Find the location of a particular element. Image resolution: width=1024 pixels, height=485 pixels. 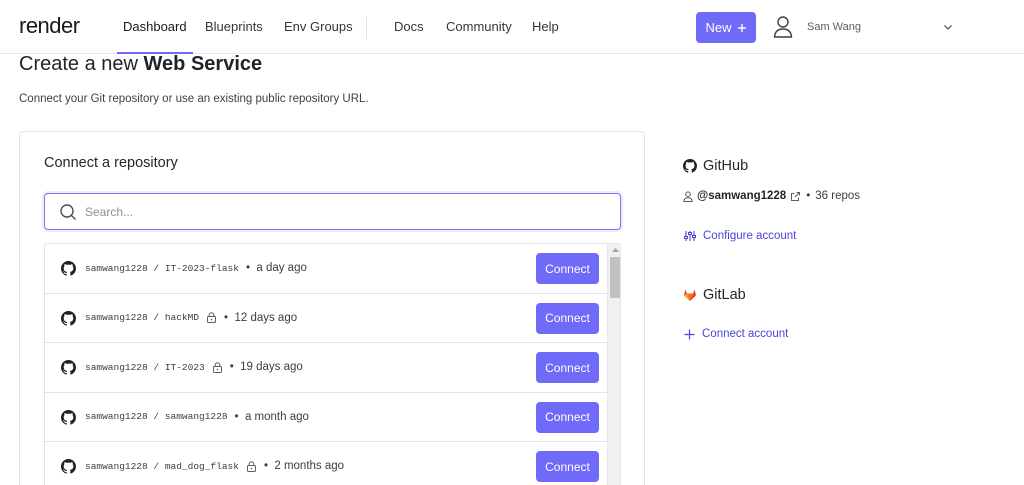

repo-name: samwang1228 / IT-2023 is located at coordinates (145, 367).